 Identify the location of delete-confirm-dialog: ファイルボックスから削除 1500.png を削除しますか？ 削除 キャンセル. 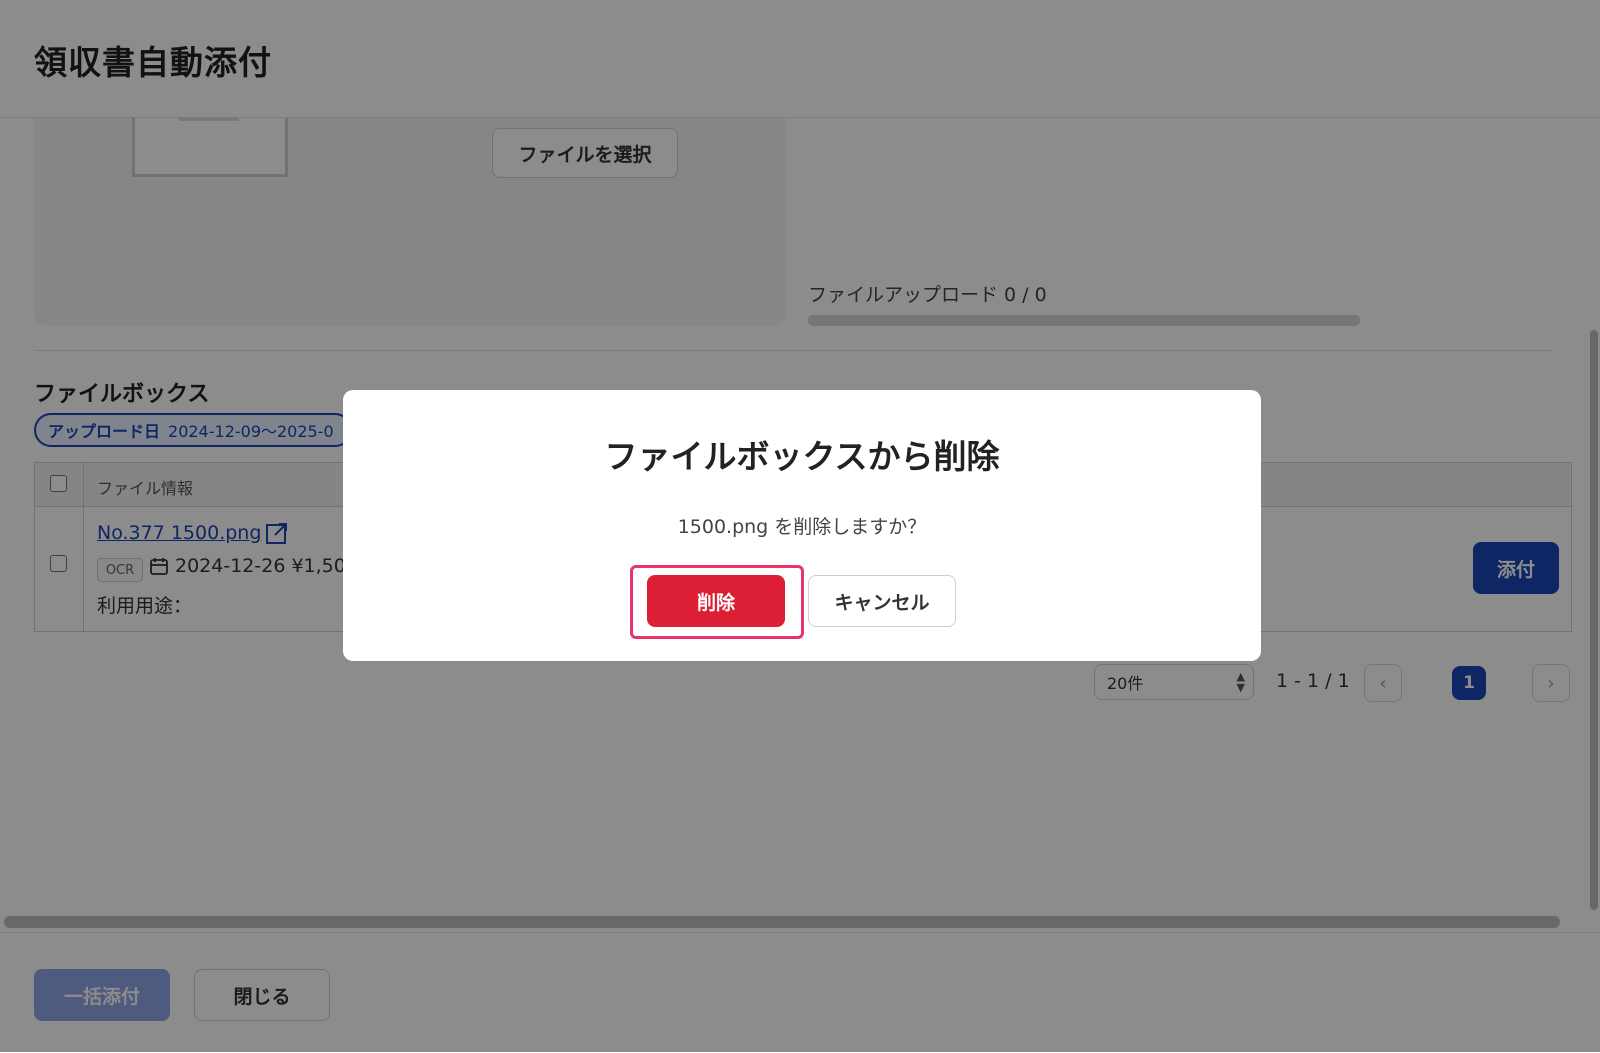
(802, 525).